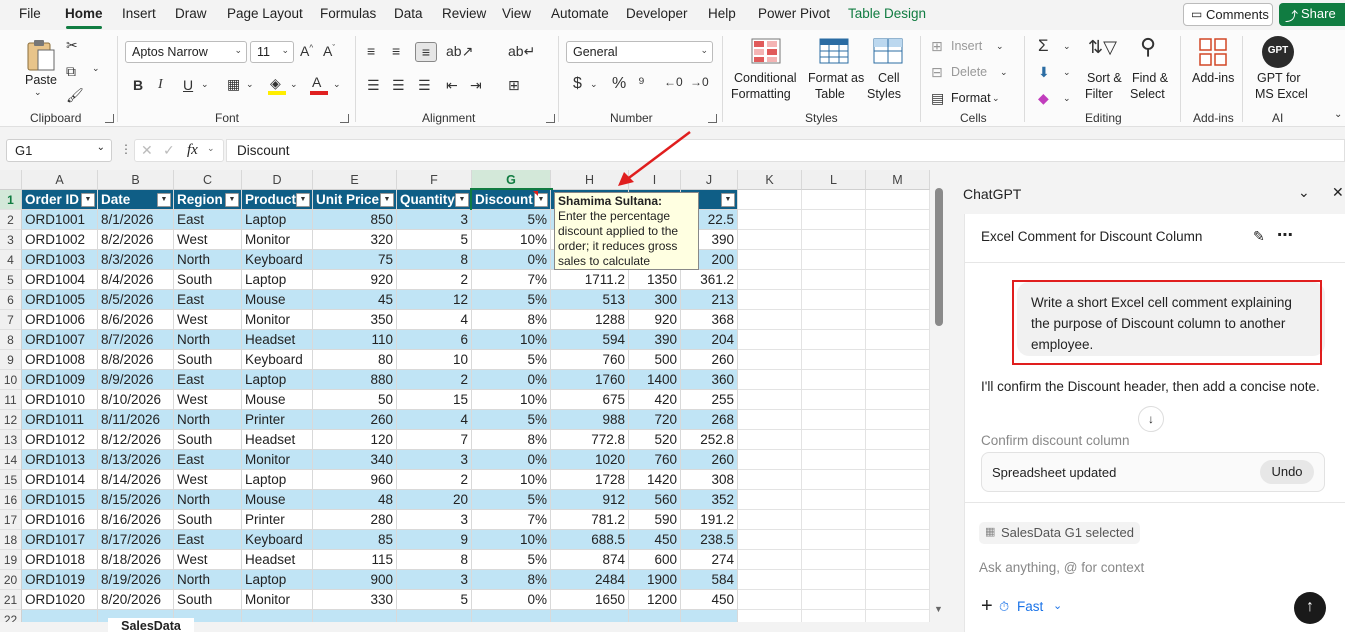 Image resolution: width=1345 pixels, height=632 pixels. I want to click on wrap-text-icon: ab↵, so click(521, 51).